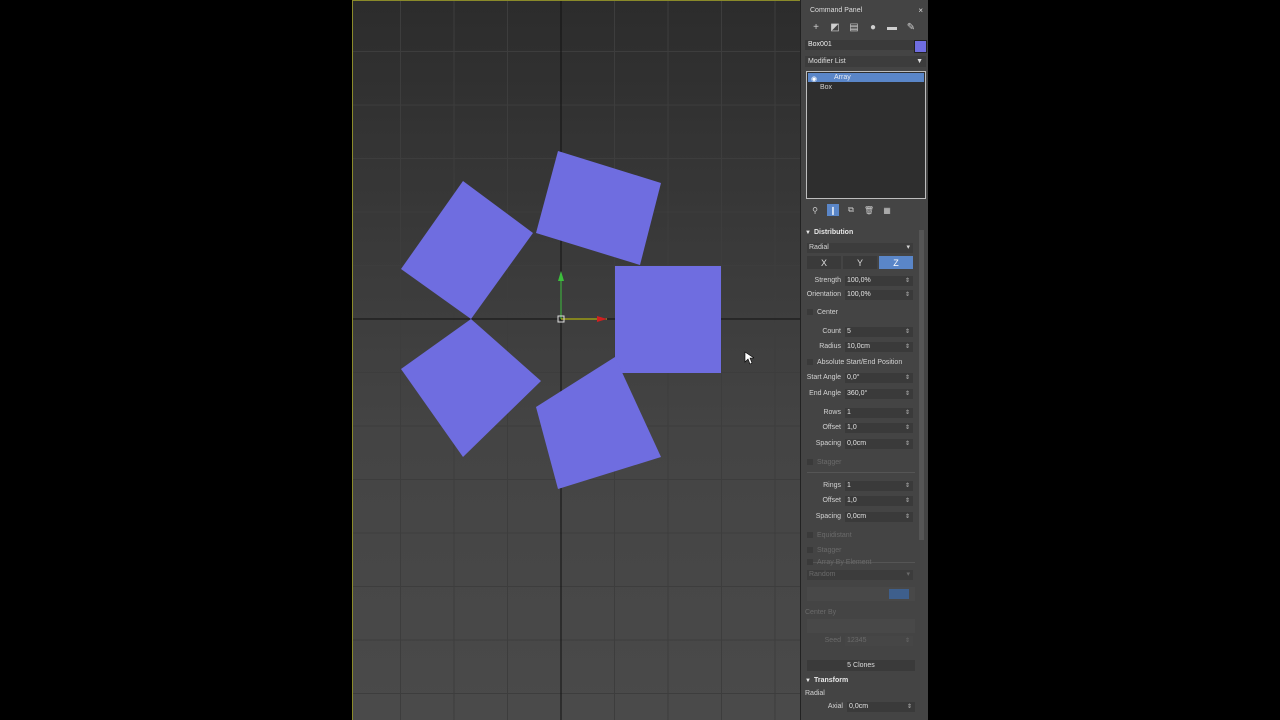 The image size is (1280, 720). I want to click on end-angle-spinner: 360,0° ⇕, so click(879, 394).